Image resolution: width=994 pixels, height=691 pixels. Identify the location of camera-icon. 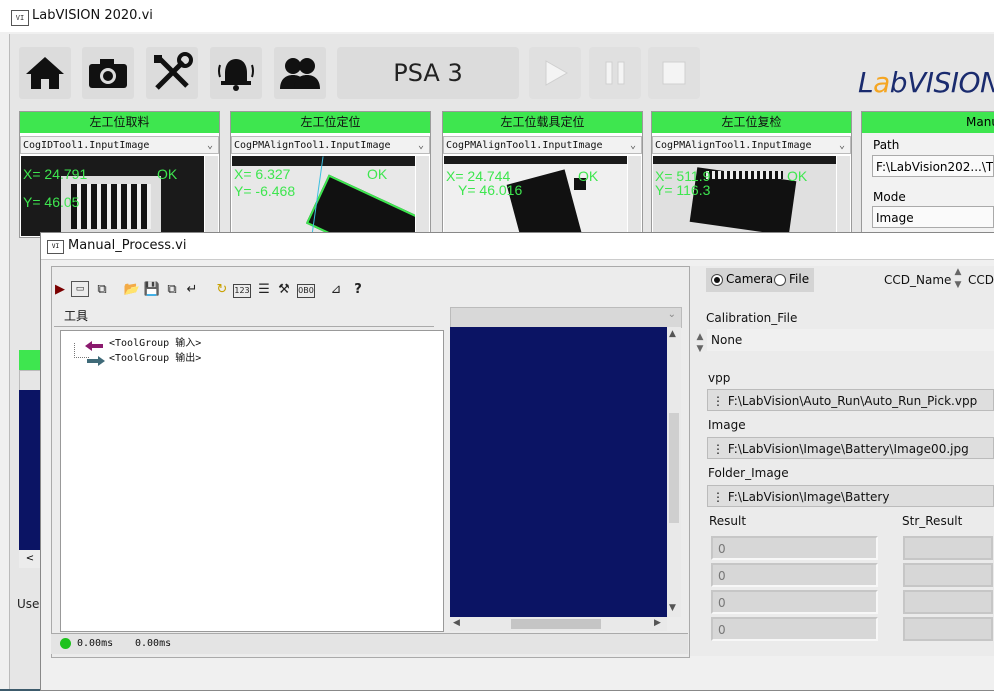
(108, 73).